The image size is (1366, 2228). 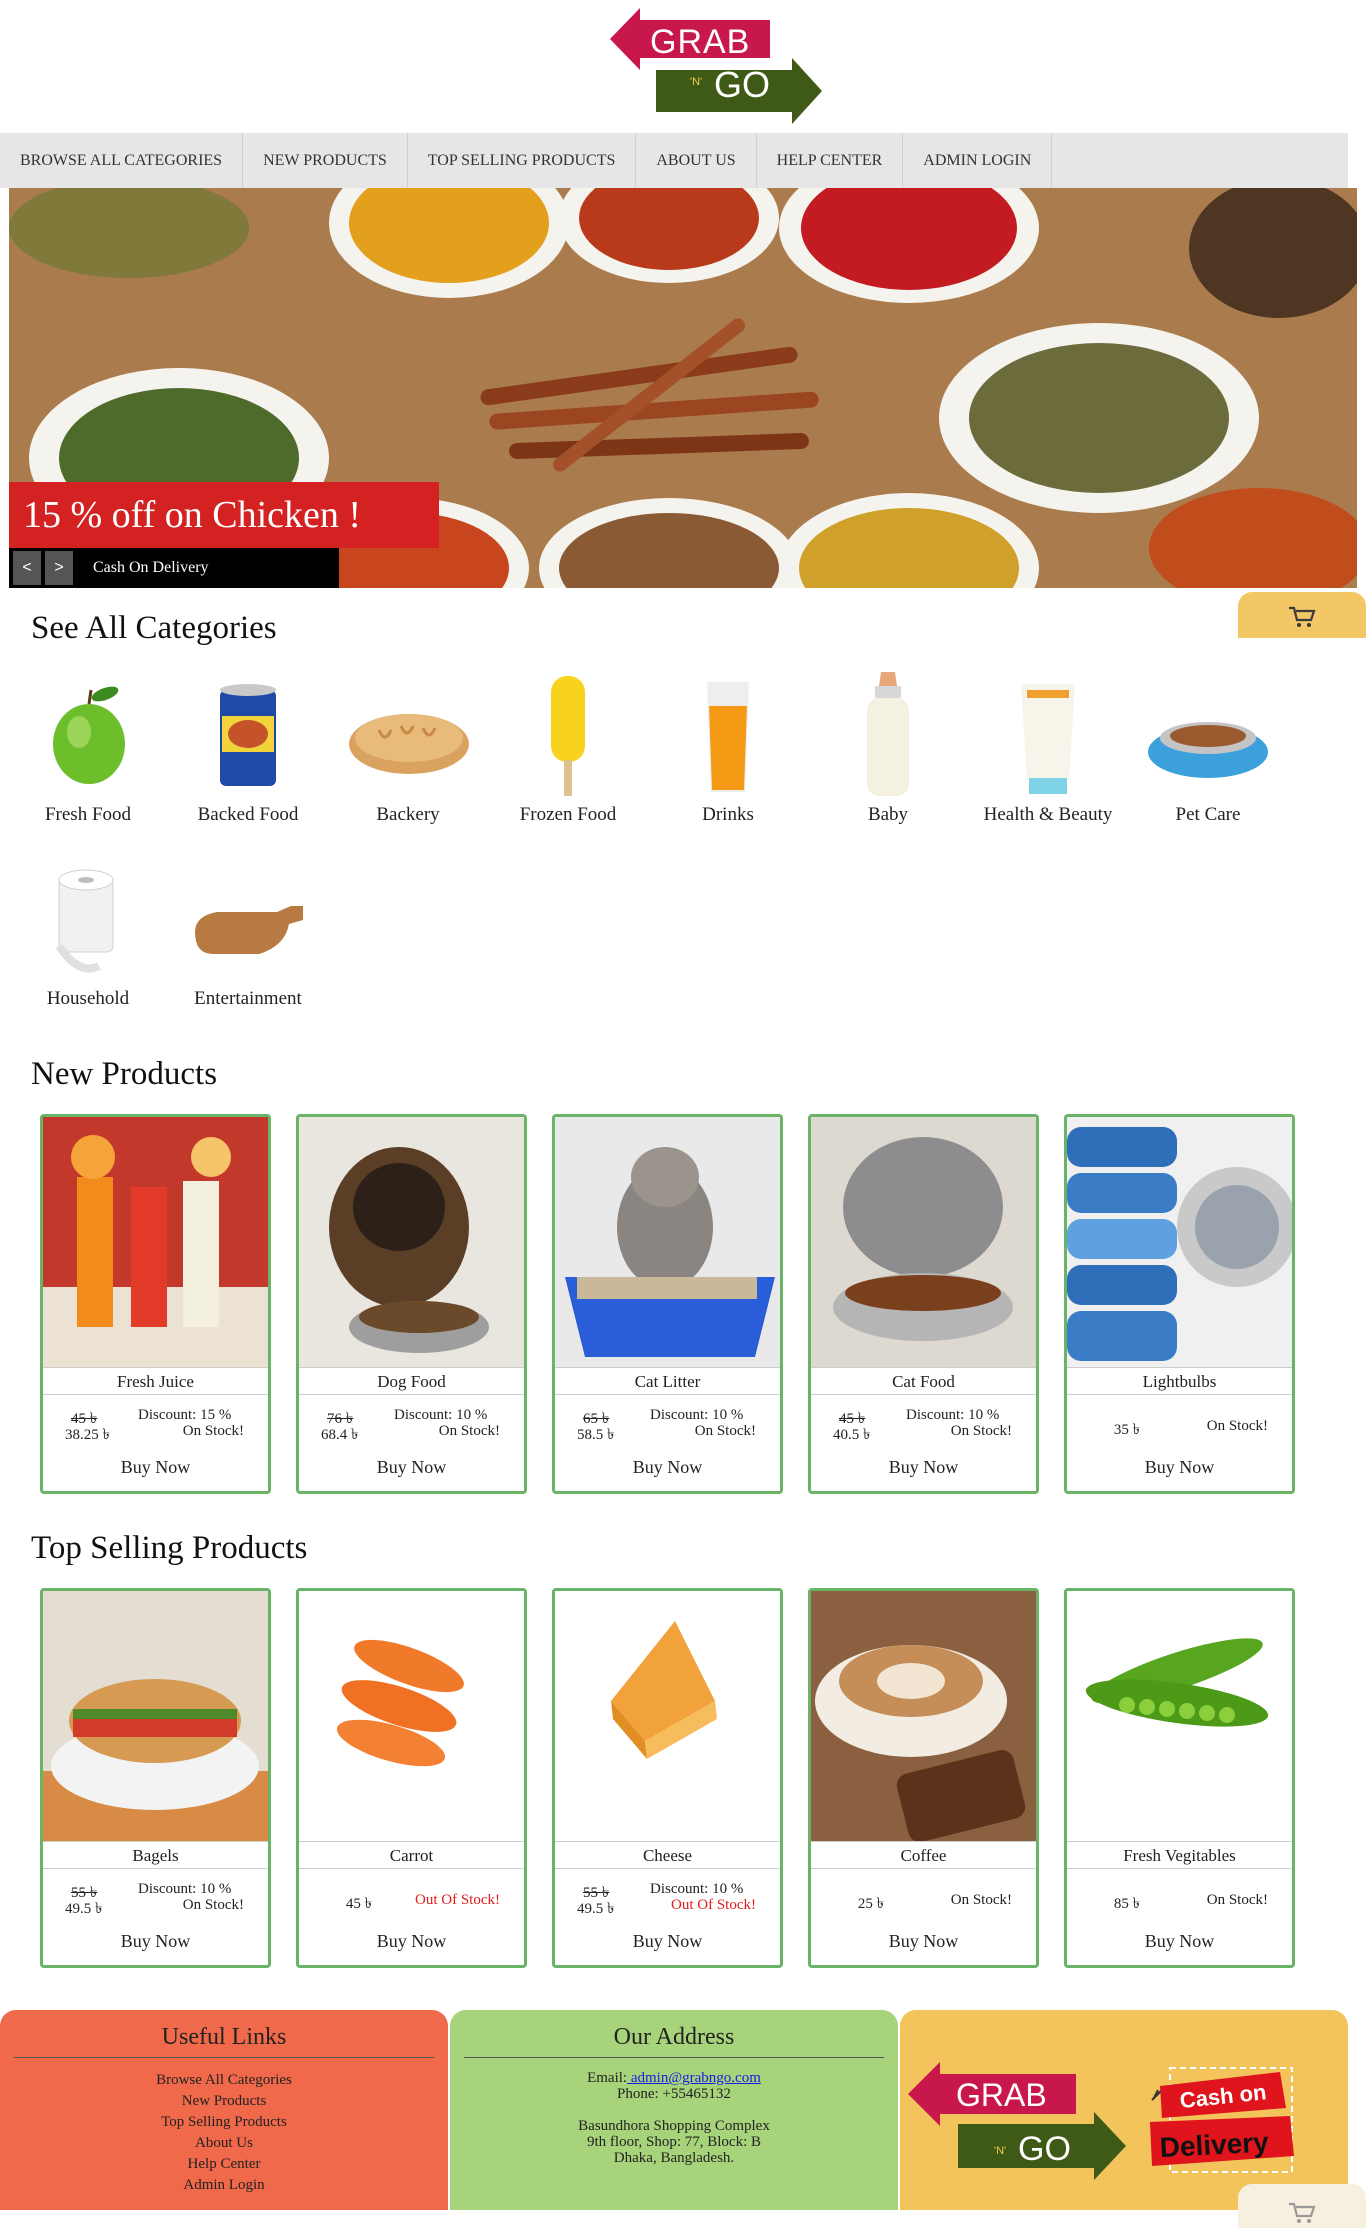 I want to click on footer-spacer, so click(x=674, y=2110).